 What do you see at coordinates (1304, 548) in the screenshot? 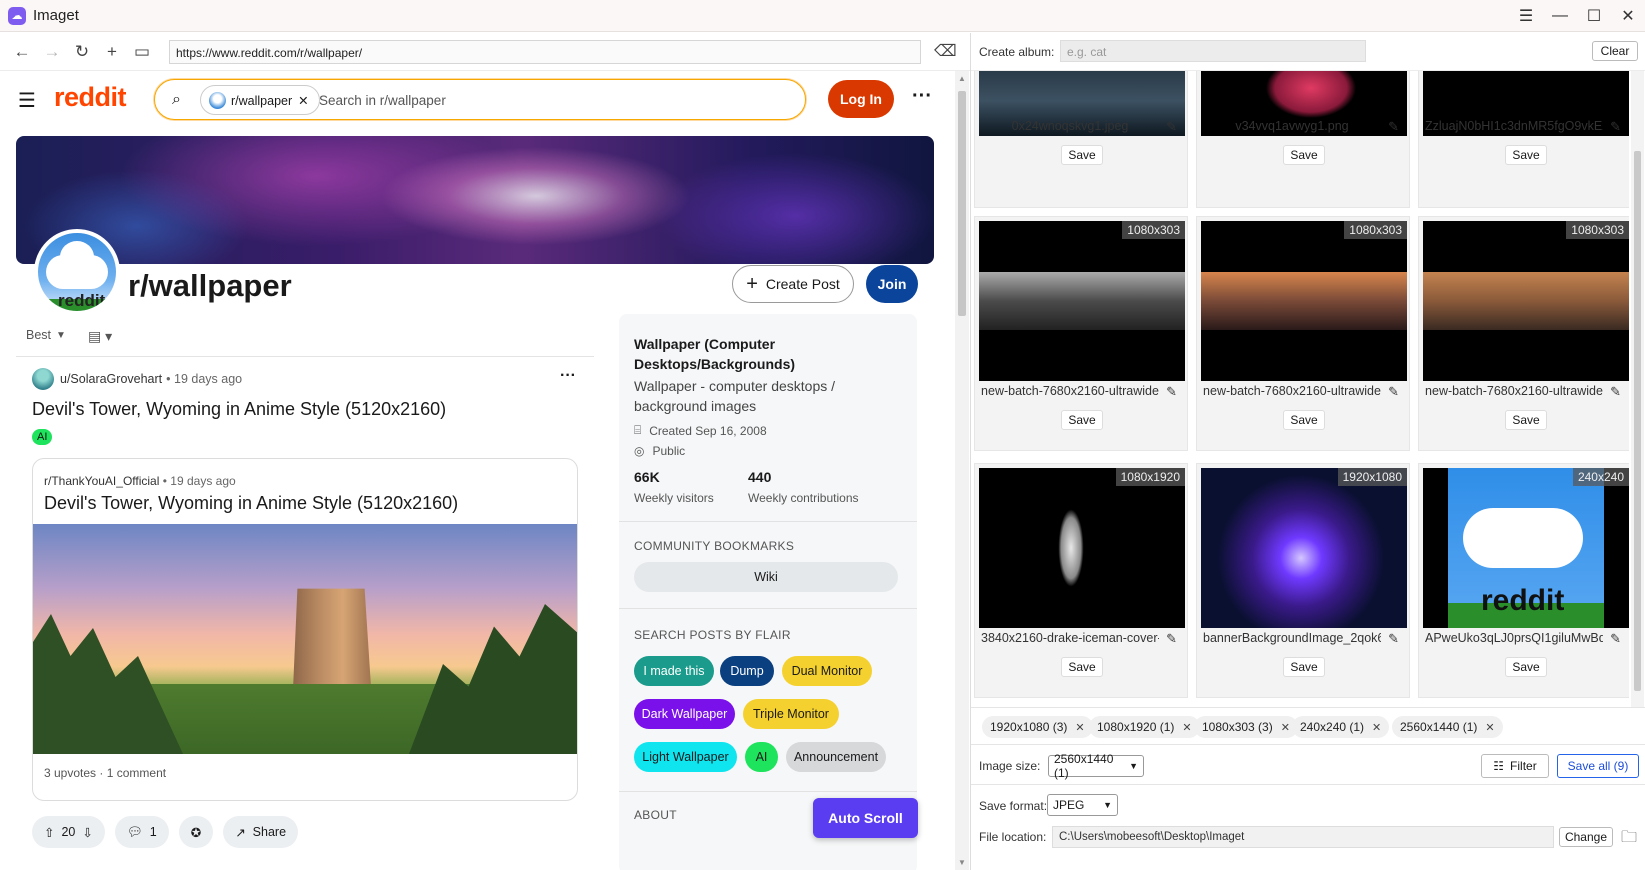
I see `image-thumbnail: 1920x1080` at bounding box center [1304, 548].